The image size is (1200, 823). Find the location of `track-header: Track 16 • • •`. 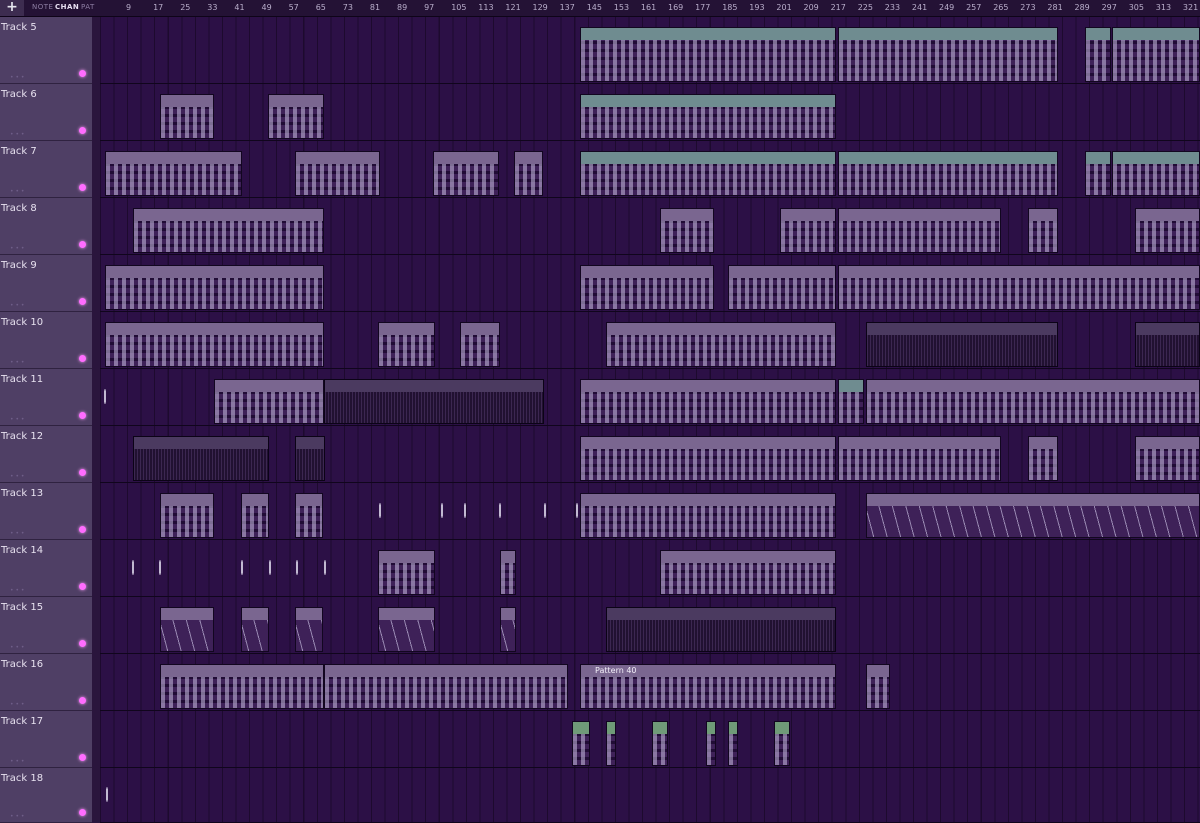

track-header: Track 16 • • • is located at coordinates (46, 682).